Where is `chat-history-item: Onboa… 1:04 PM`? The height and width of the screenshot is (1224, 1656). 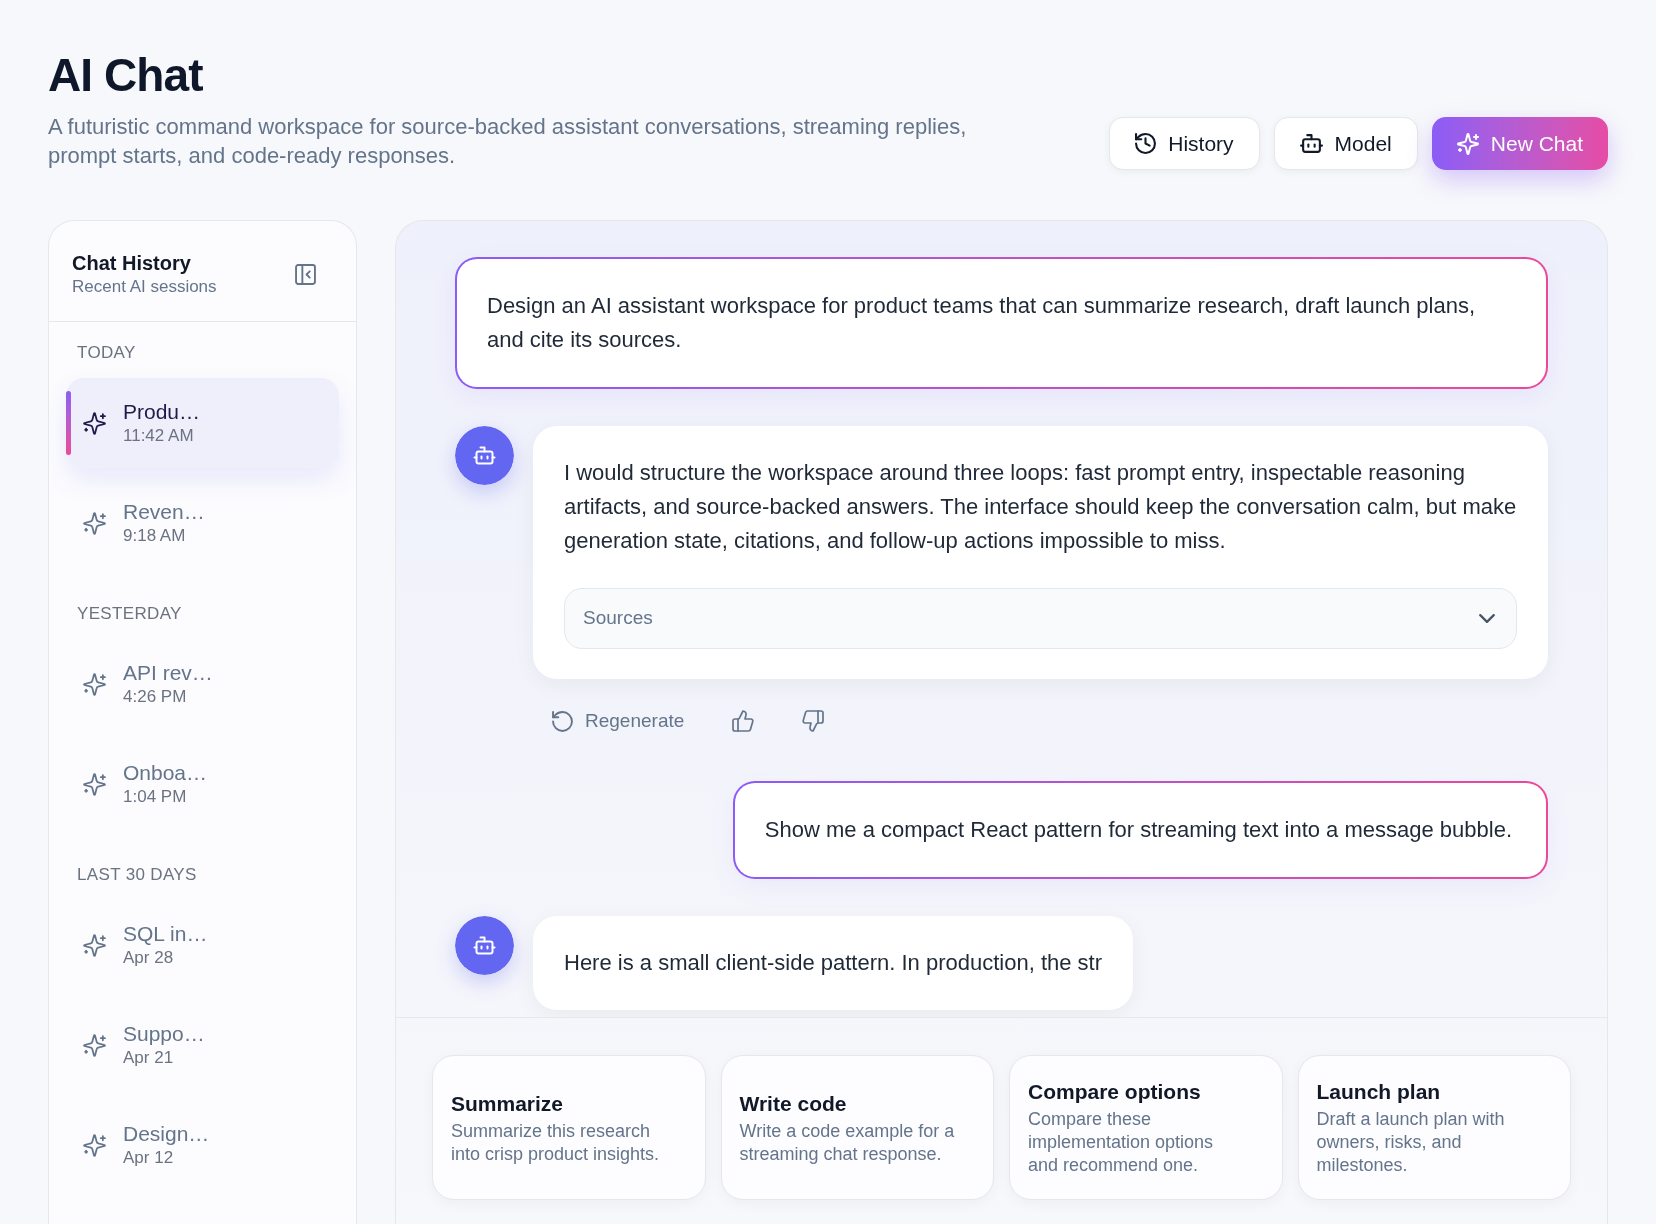 chat-history-item: Onboa… 1:04 PM is located at coordinates (202, 784).